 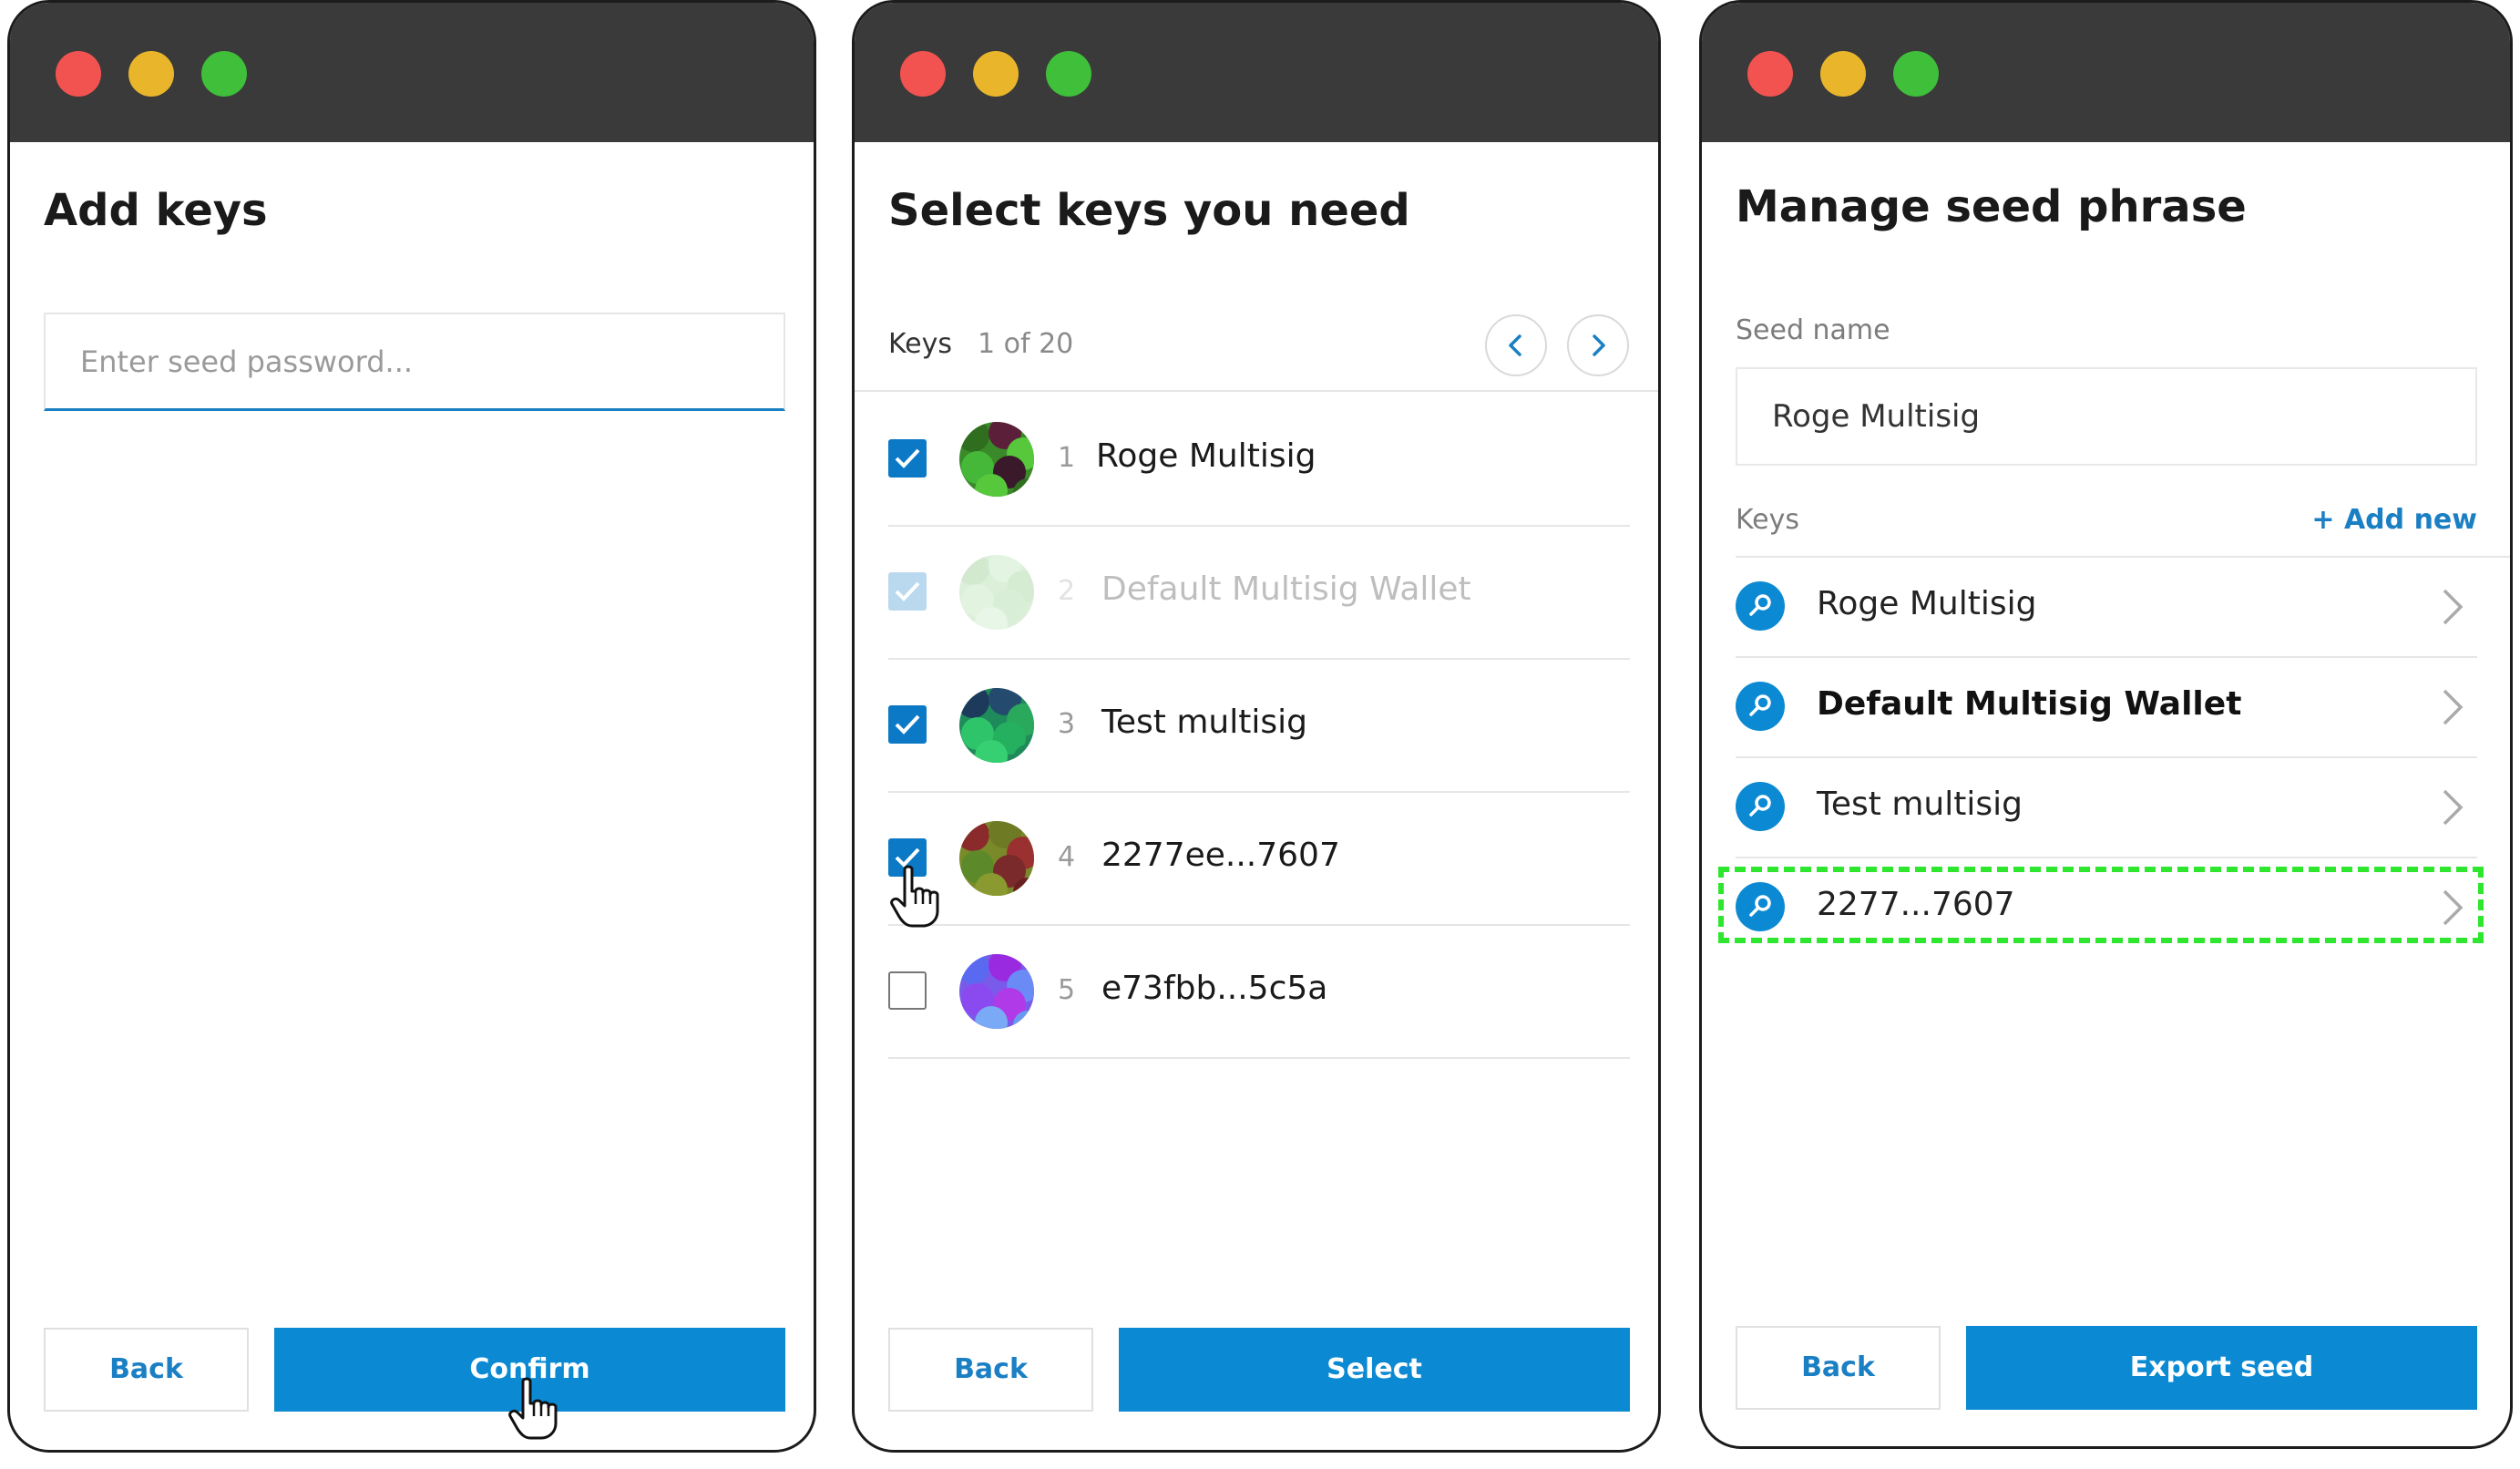 I want to click on key-list-item: 2 Default Multisig Wallet, so click(x=1259, y=591).